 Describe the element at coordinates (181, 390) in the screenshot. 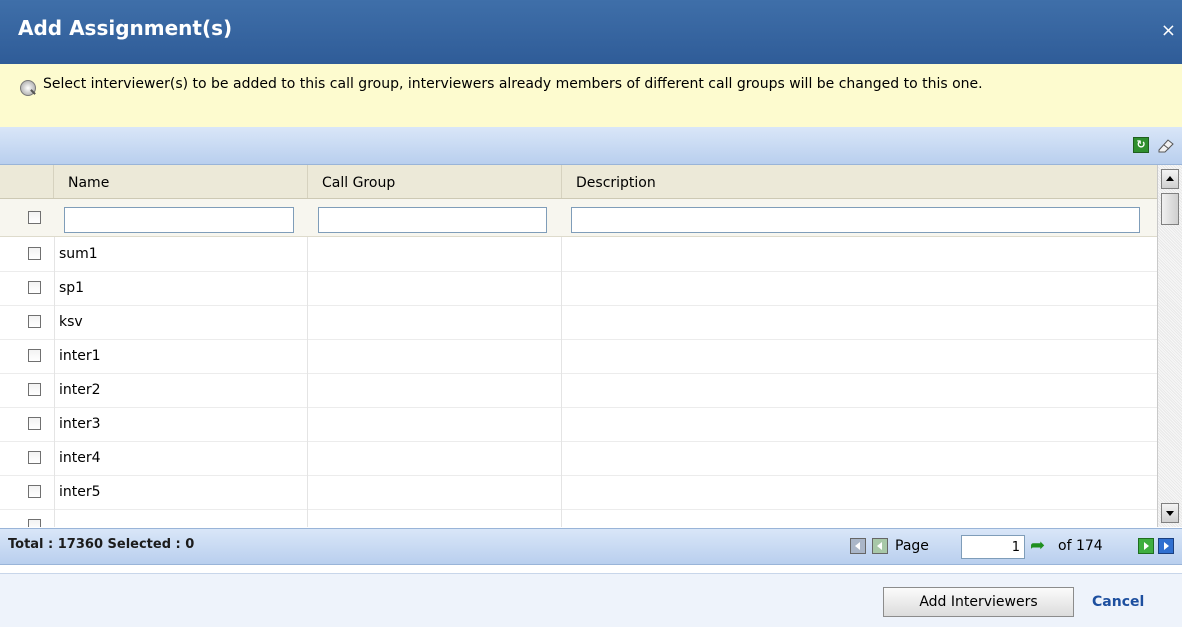

I see `cell-name: inter2` at that location.